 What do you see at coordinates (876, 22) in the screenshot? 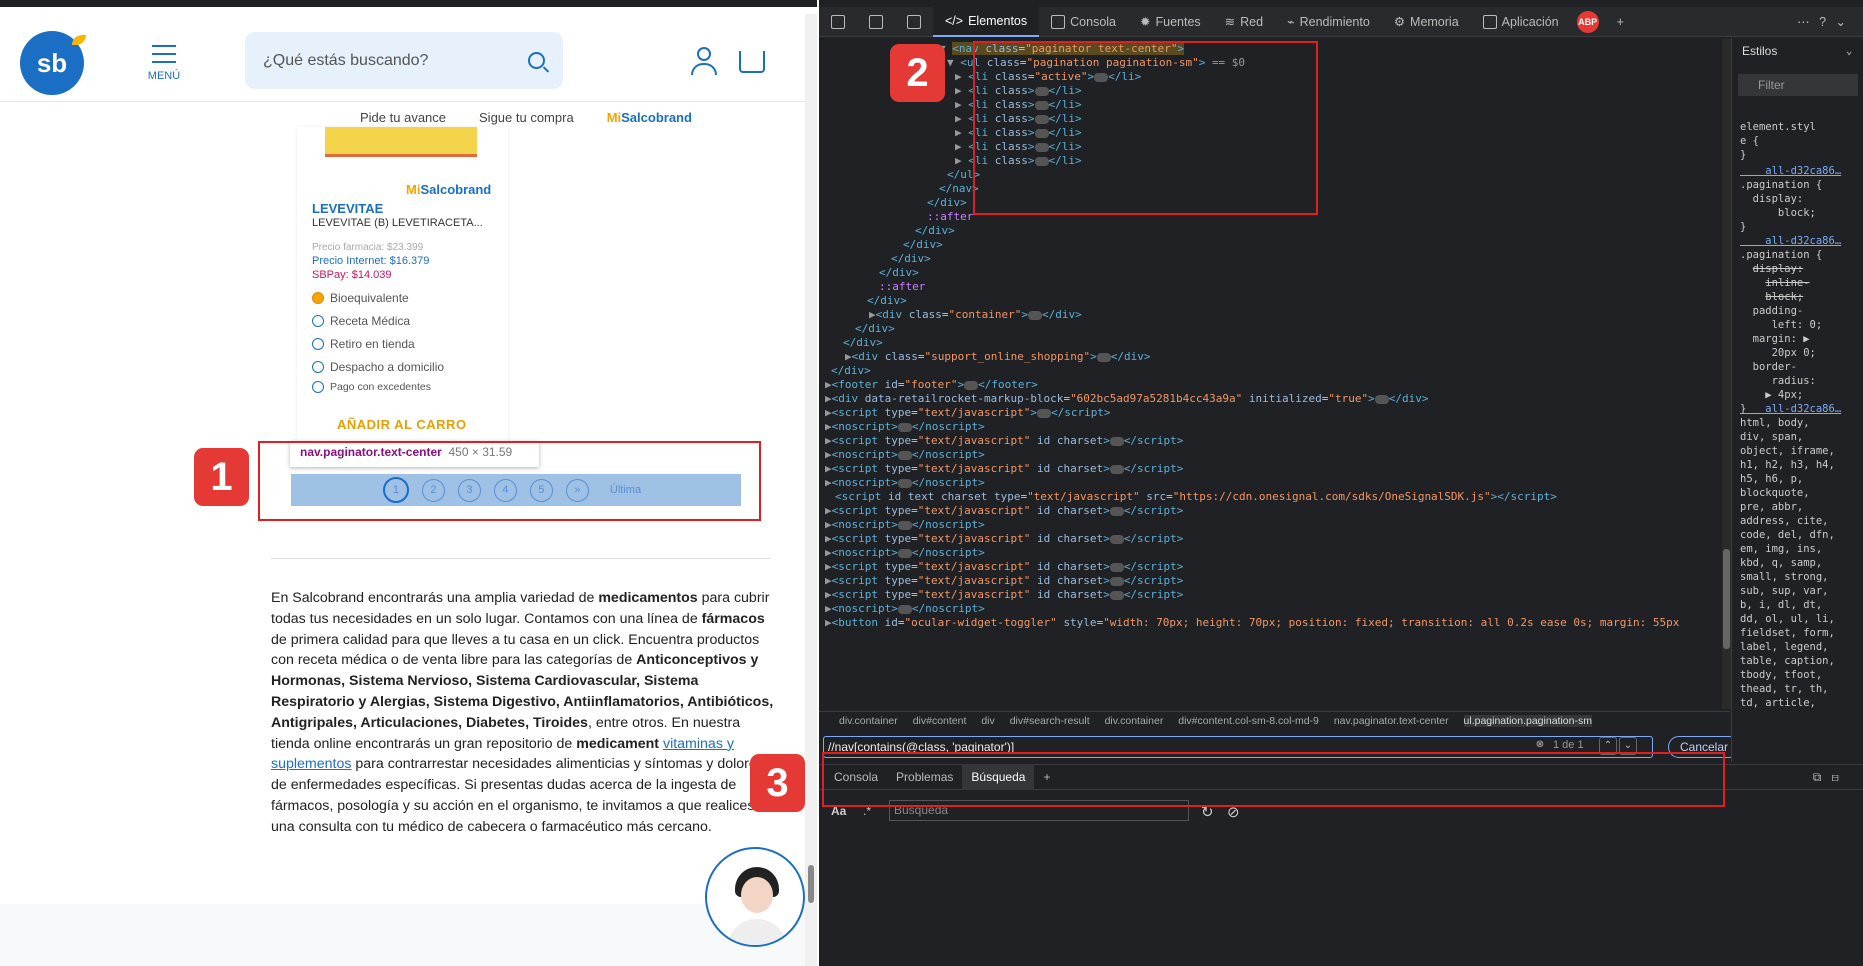
I see `device-icon` at bounding box center [876, 22].